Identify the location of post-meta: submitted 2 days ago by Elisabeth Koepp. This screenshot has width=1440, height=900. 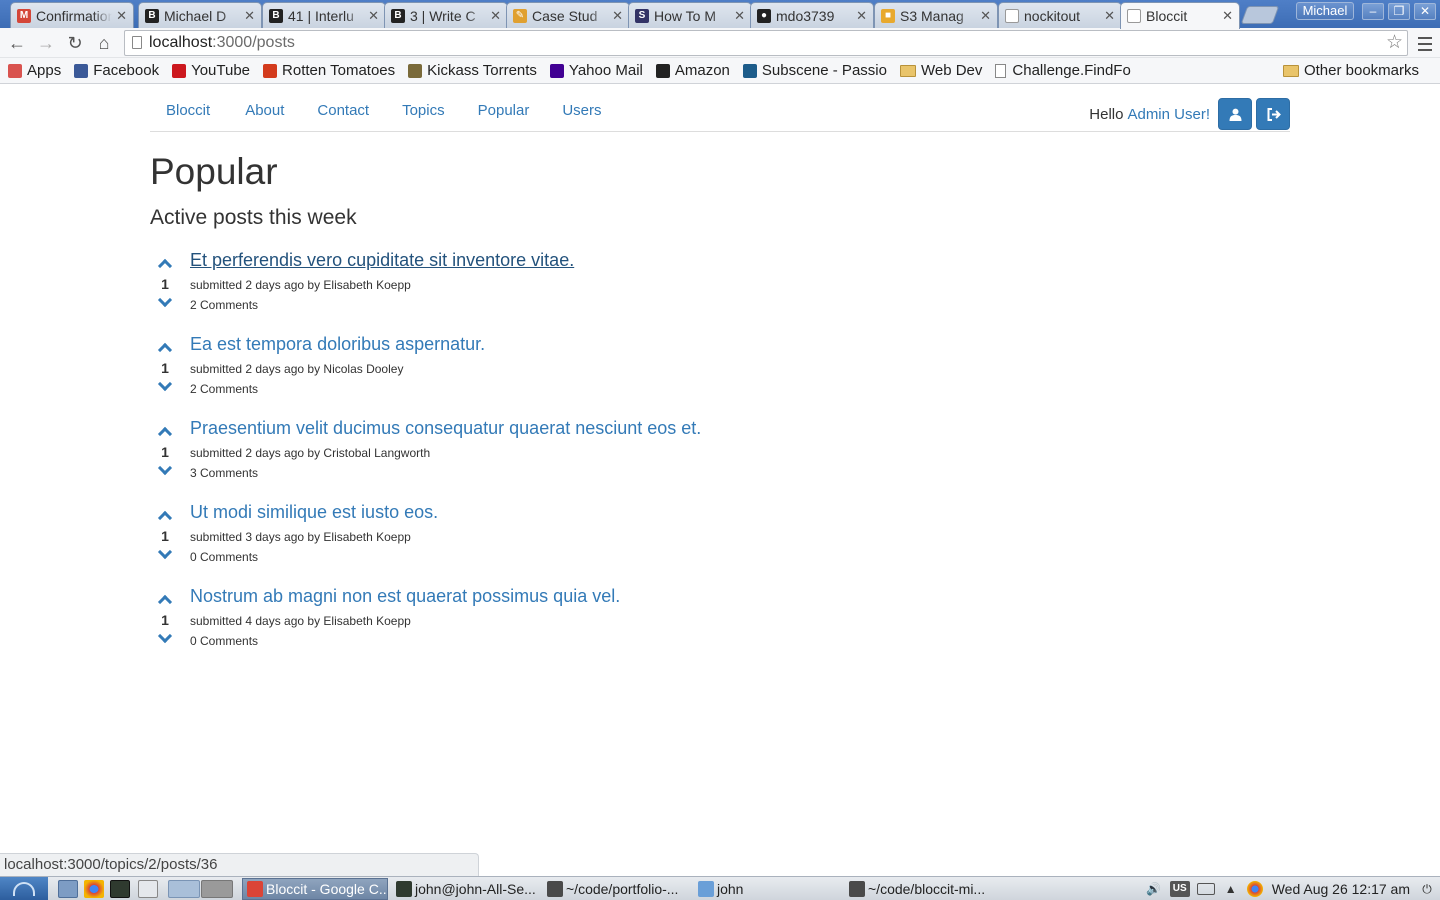
(300, 285).